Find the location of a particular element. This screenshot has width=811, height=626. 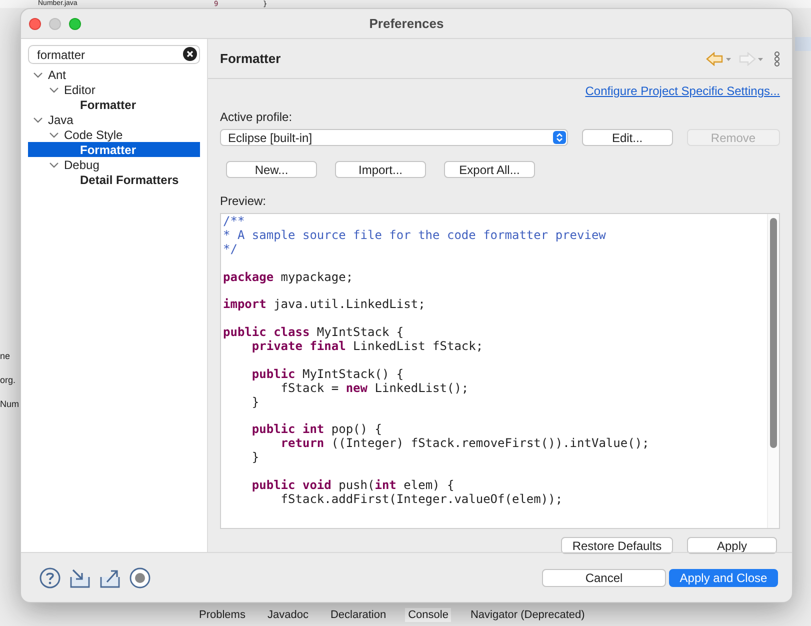

view-tab: Javadoc is located at coordinates (288, 615).